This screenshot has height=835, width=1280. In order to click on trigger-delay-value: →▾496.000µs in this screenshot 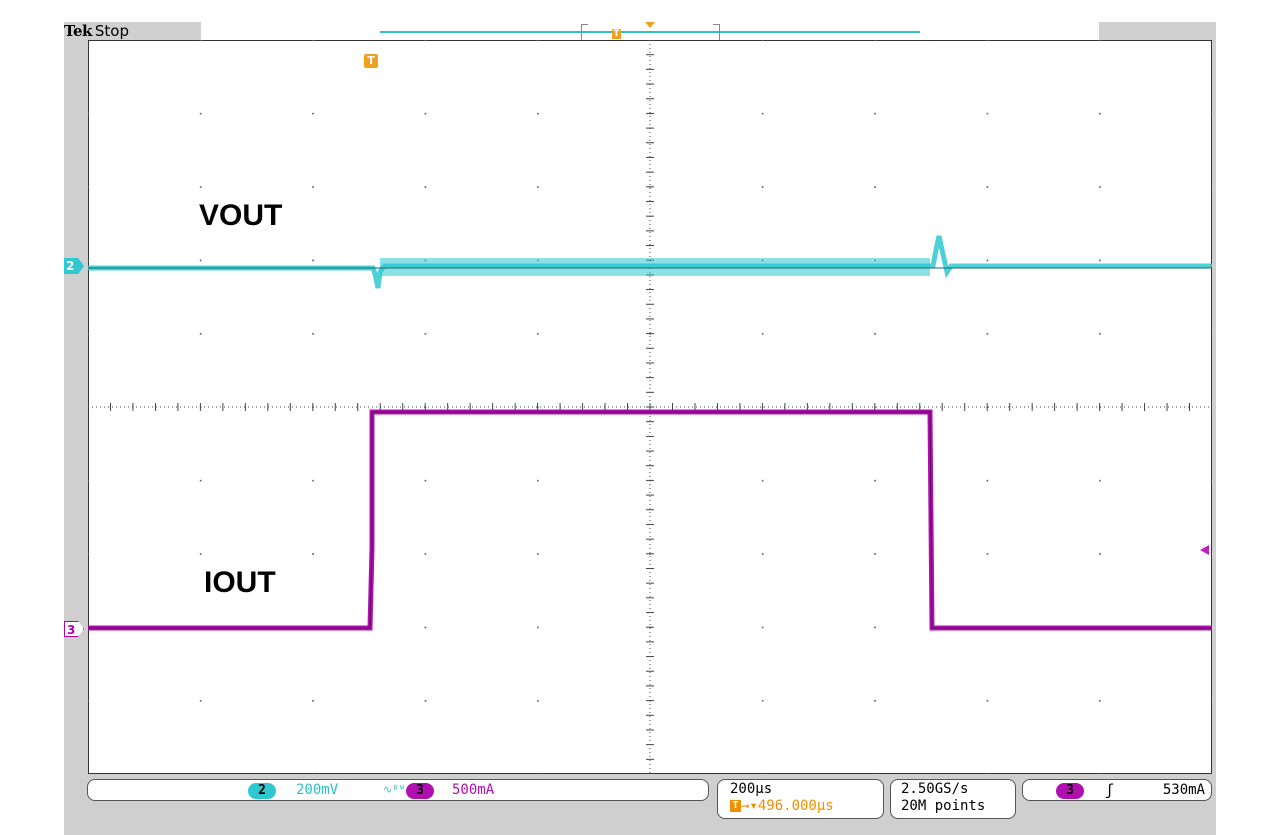, I will do `click(787, 806)`.